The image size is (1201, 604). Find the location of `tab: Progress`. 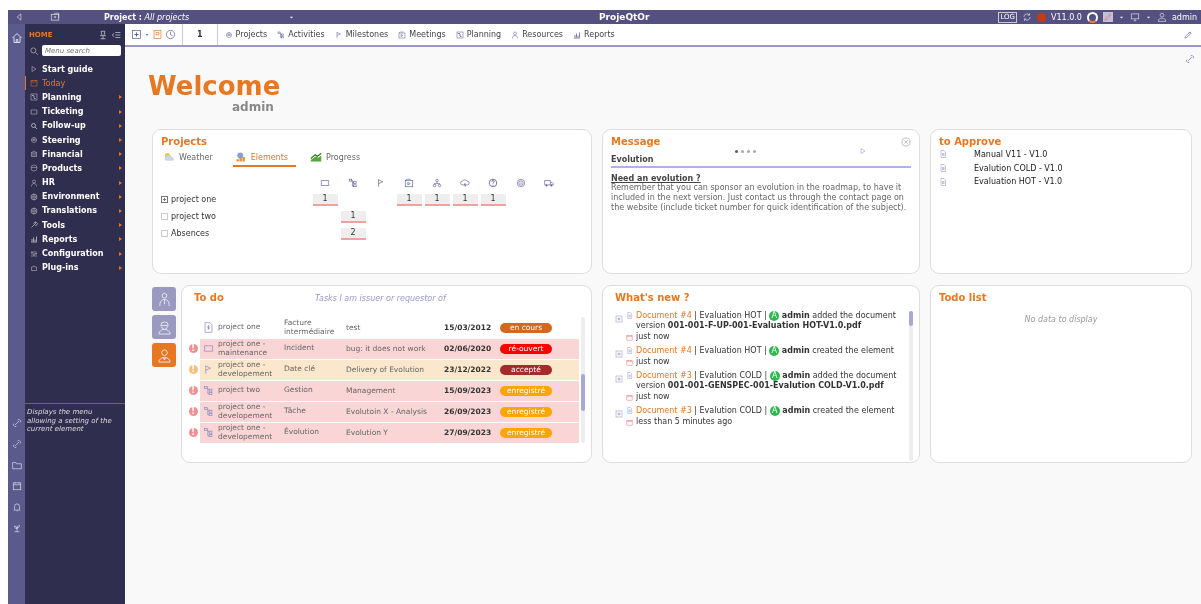

tab: Progress is located at coordinates (338, 159).